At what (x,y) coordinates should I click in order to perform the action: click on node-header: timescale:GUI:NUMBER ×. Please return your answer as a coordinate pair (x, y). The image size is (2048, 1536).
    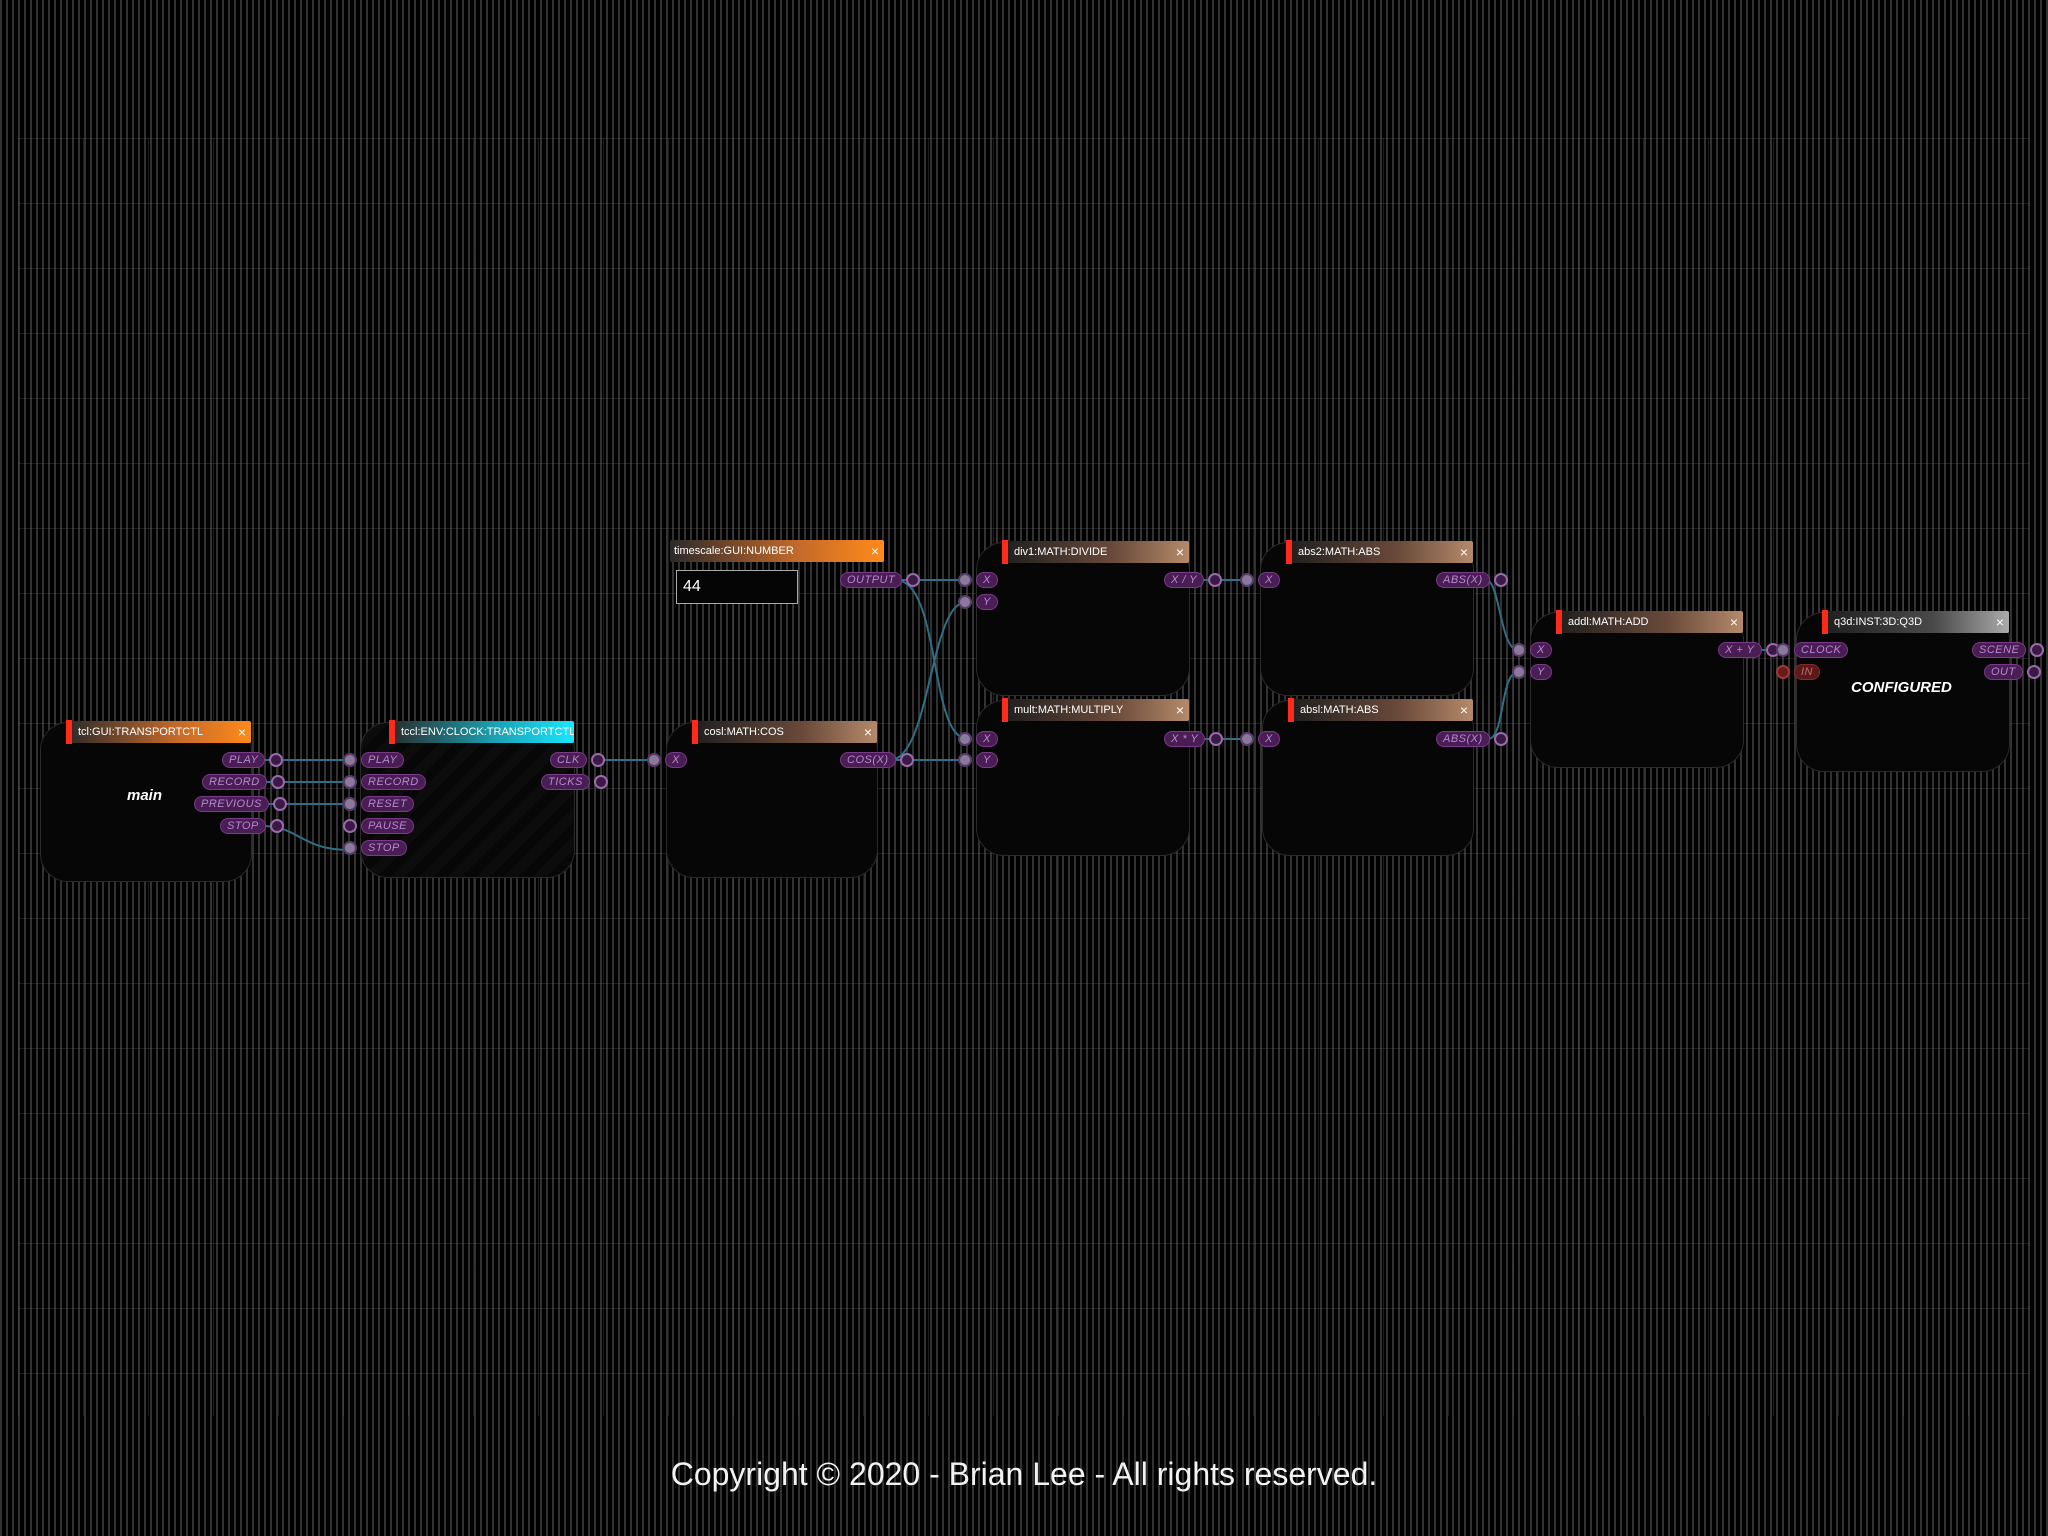
    Looking at the image, I should click on (777, 551).